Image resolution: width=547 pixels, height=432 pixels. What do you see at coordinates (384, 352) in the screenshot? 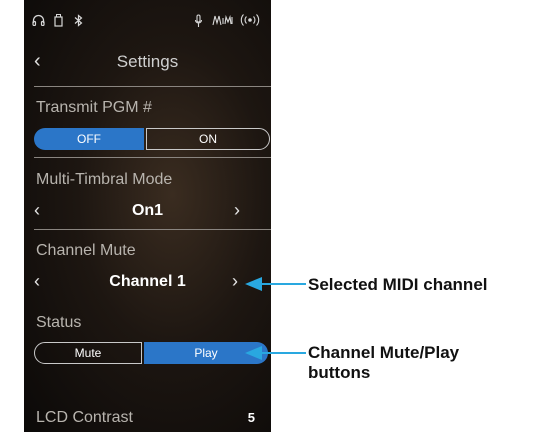
I see `mute-play-callout-line1: Channel Mute/Play` at bounding box center [384, 352].